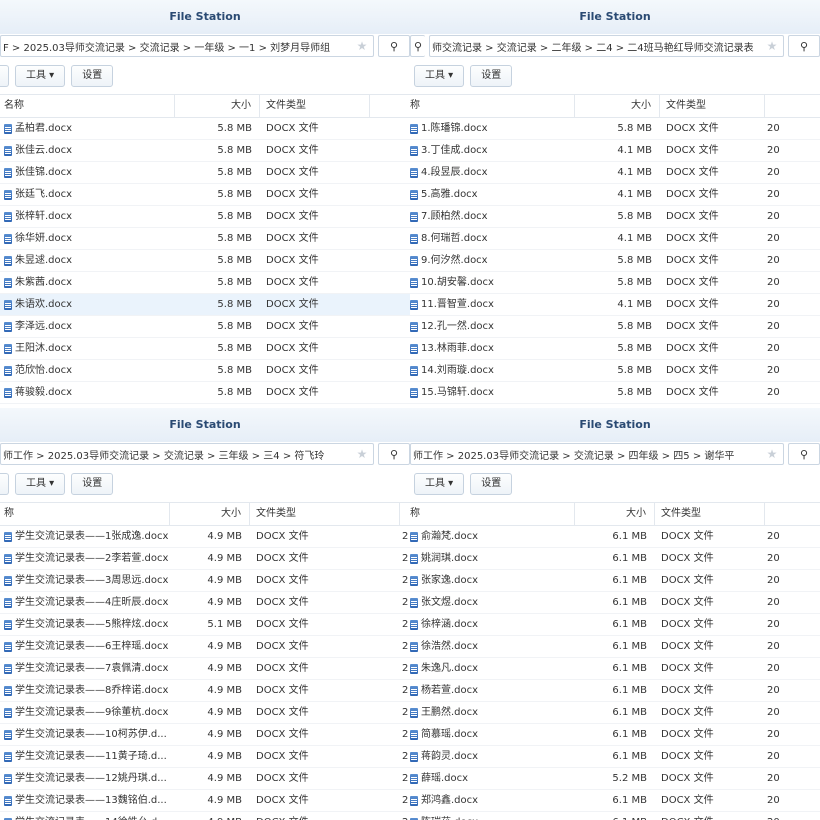  What do you see at coordinates (615, 816) in the screenshot?
I see `table-row: 陈瑞菘.docx 6.1 MBDOCX 文件20` at bounding box center [615, 816].